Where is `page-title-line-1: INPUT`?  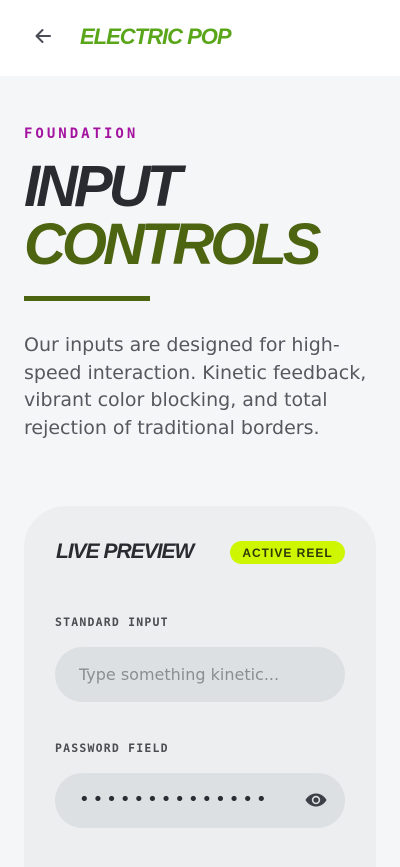 page-title-line-1: INPUT is located at coordinates (103, 186).